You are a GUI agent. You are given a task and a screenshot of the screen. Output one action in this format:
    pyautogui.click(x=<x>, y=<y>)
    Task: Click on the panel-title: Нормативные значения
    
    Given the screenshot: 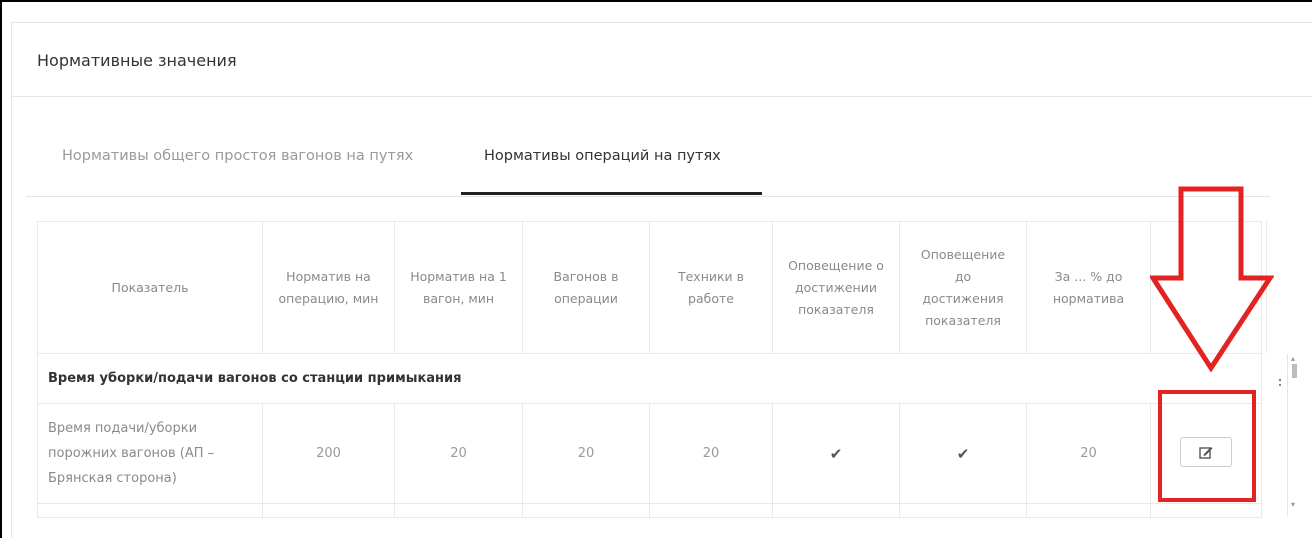 What is the action you would take?
    pyautogui.click(x=137, y=60)
    